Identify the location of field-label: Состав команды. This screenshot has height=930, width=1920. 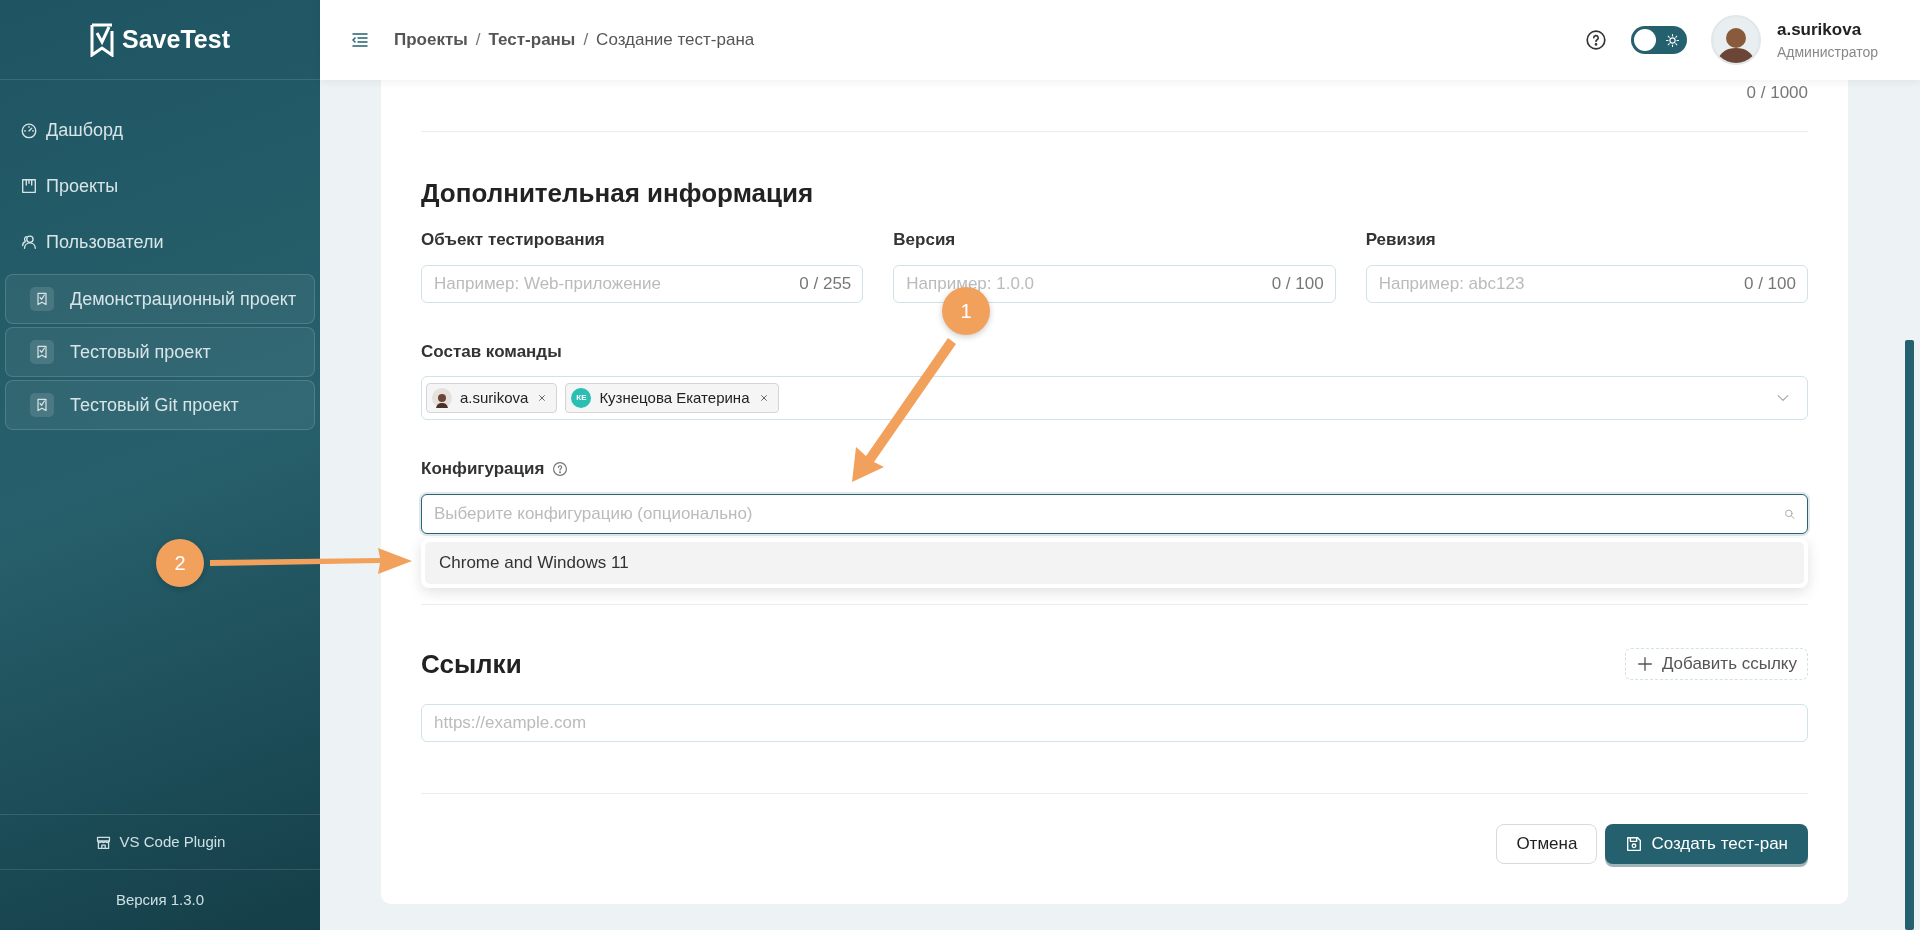
(492, 351).